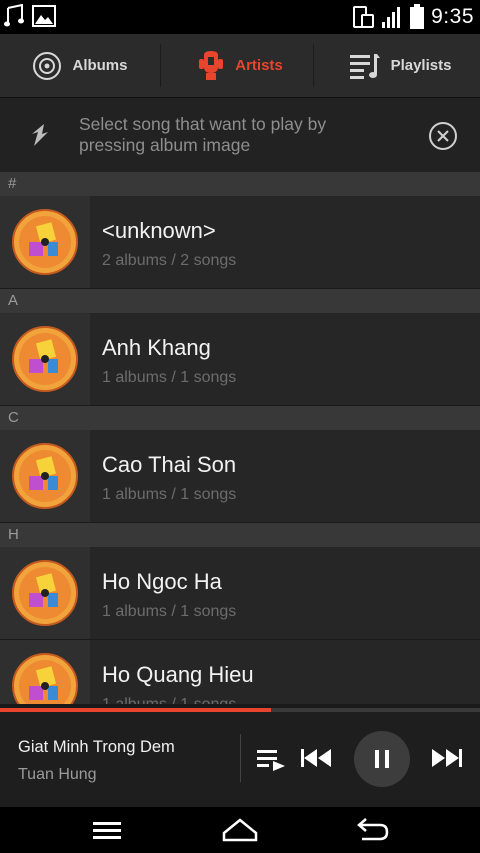 Image resolution: width=480 pixels, height=853 pixels. What do you see at coordinates (96, 747) in the screenshot?
I see `now-playing-title: Giat Minh Trong Dem` at bounding box center [96, 747].